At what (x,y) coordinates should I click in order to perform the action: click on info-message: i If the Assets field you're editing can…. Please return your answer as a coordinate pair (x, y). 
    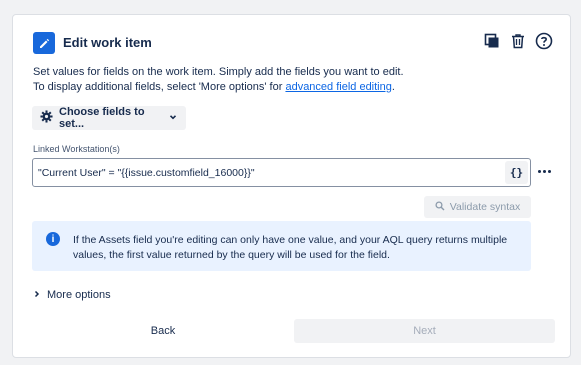
    Looking at the image, I should click on (281, 246).